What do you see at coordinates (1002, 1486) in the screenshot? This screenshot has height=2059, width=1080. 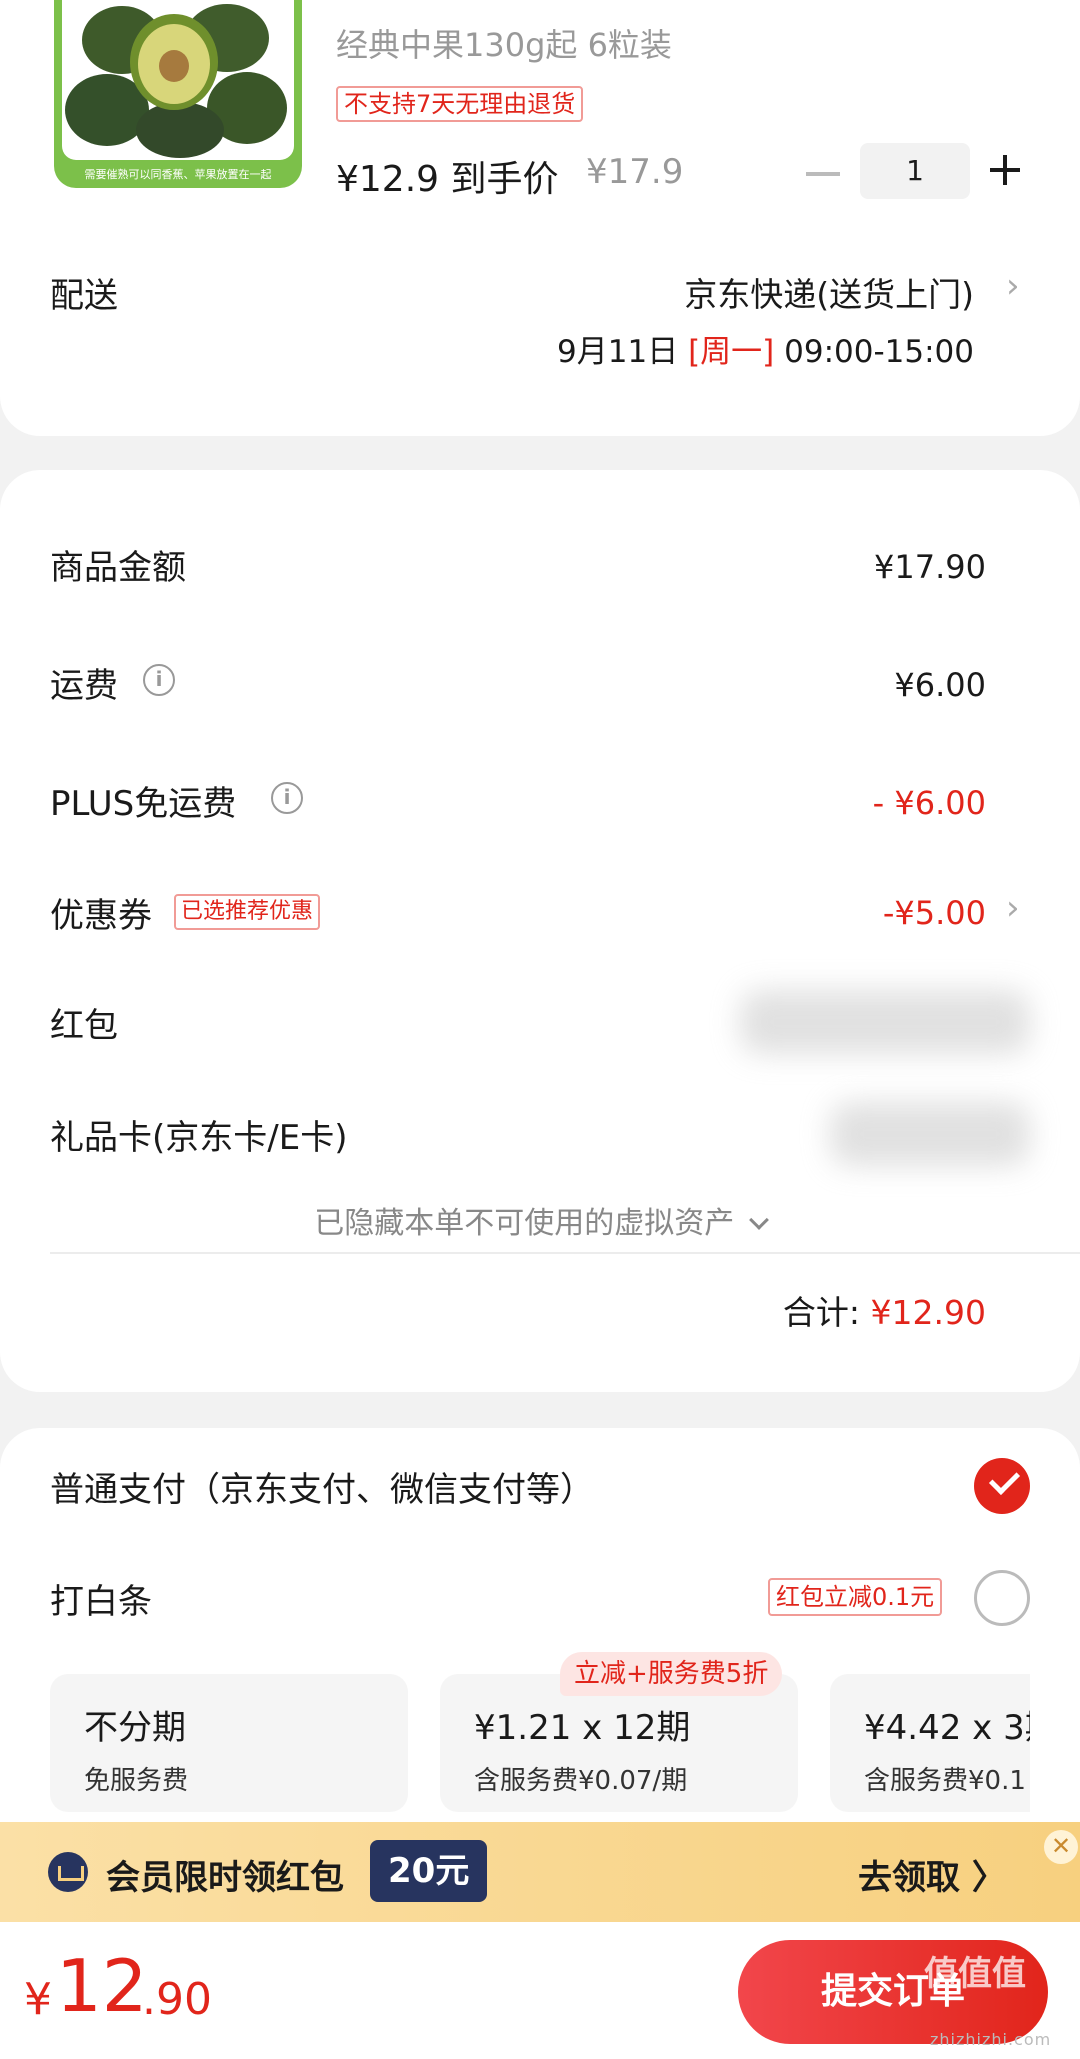 I see `normal-payment-check-icon` at bounding box center [1002, 1486].